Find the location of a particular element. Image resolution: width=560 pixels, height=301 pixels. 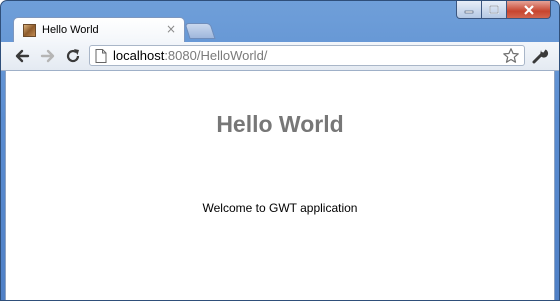

reload-button is located at coordinates (73, 56).